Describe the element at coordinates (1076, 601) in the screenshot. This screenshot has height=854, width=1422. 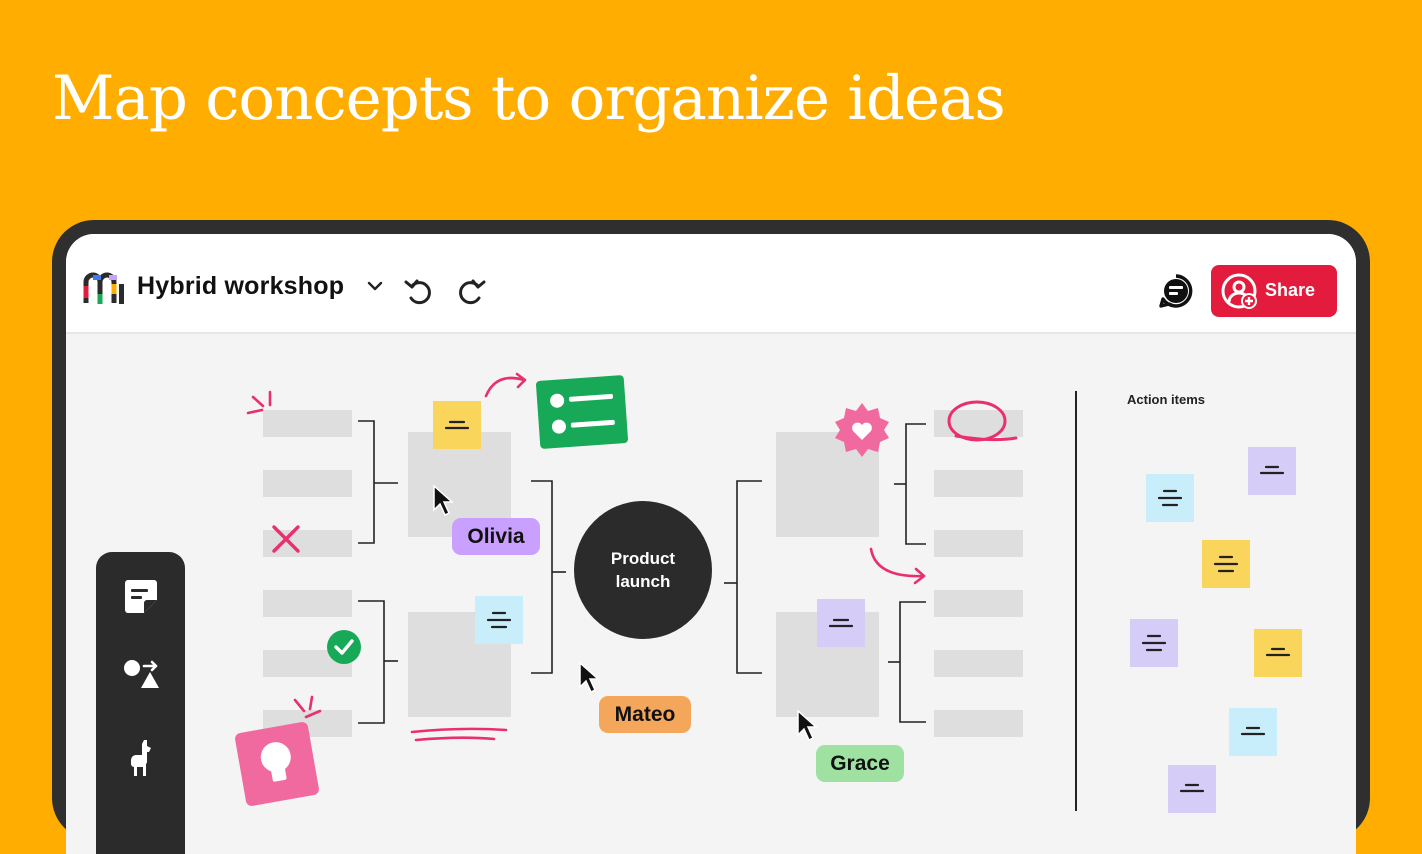
I see `panel-divider` at that location.